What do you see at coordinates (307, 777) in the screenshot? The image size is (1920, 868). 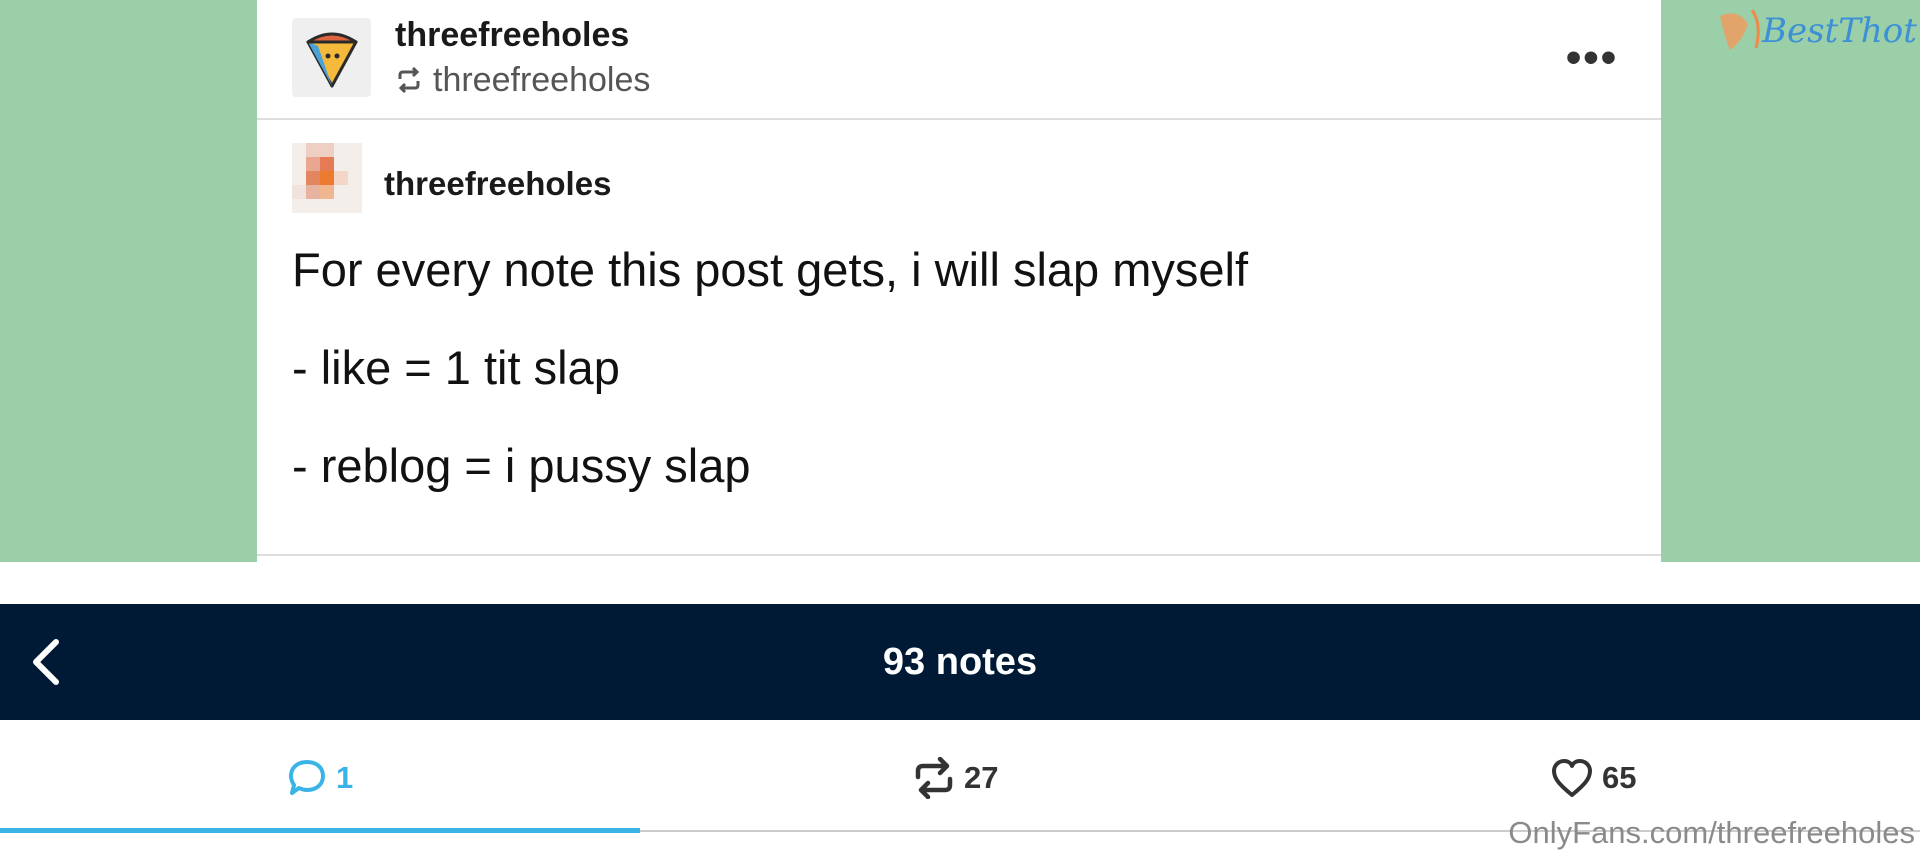 I see `speech-bubble-icon` at bounding box center [307, 777].